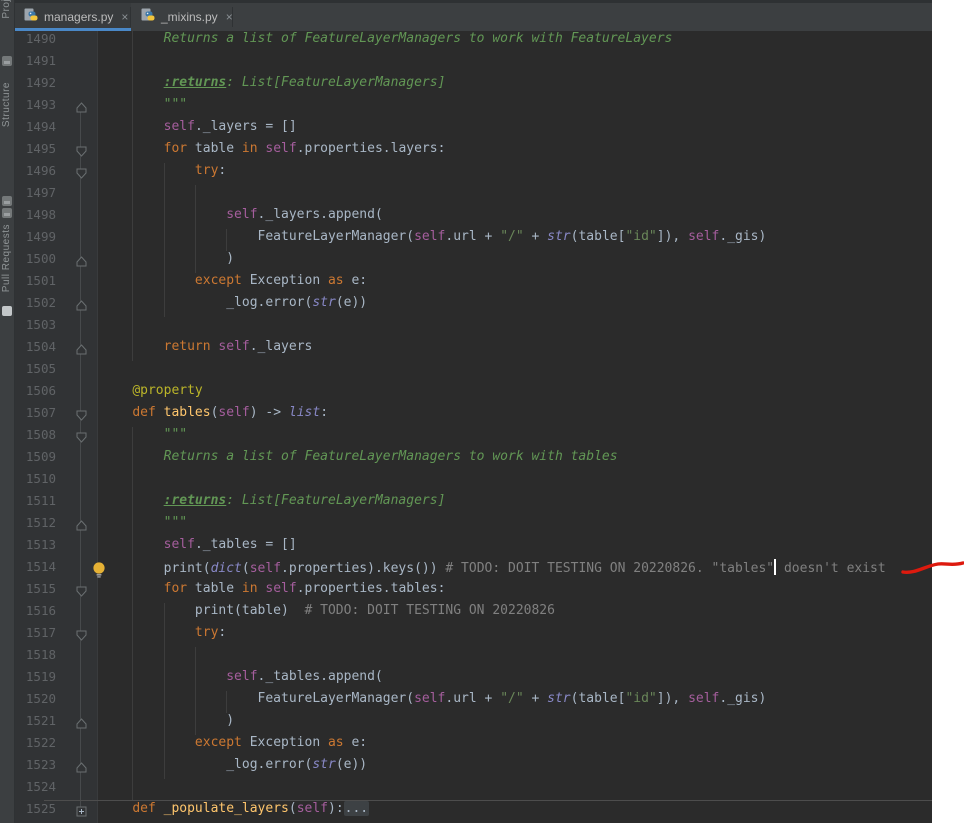 The image size is (964, 823). What do you see at coordinates (35, 438) in the screenshot?
I see `line-number: 1508` at bounding box center [35, 438].